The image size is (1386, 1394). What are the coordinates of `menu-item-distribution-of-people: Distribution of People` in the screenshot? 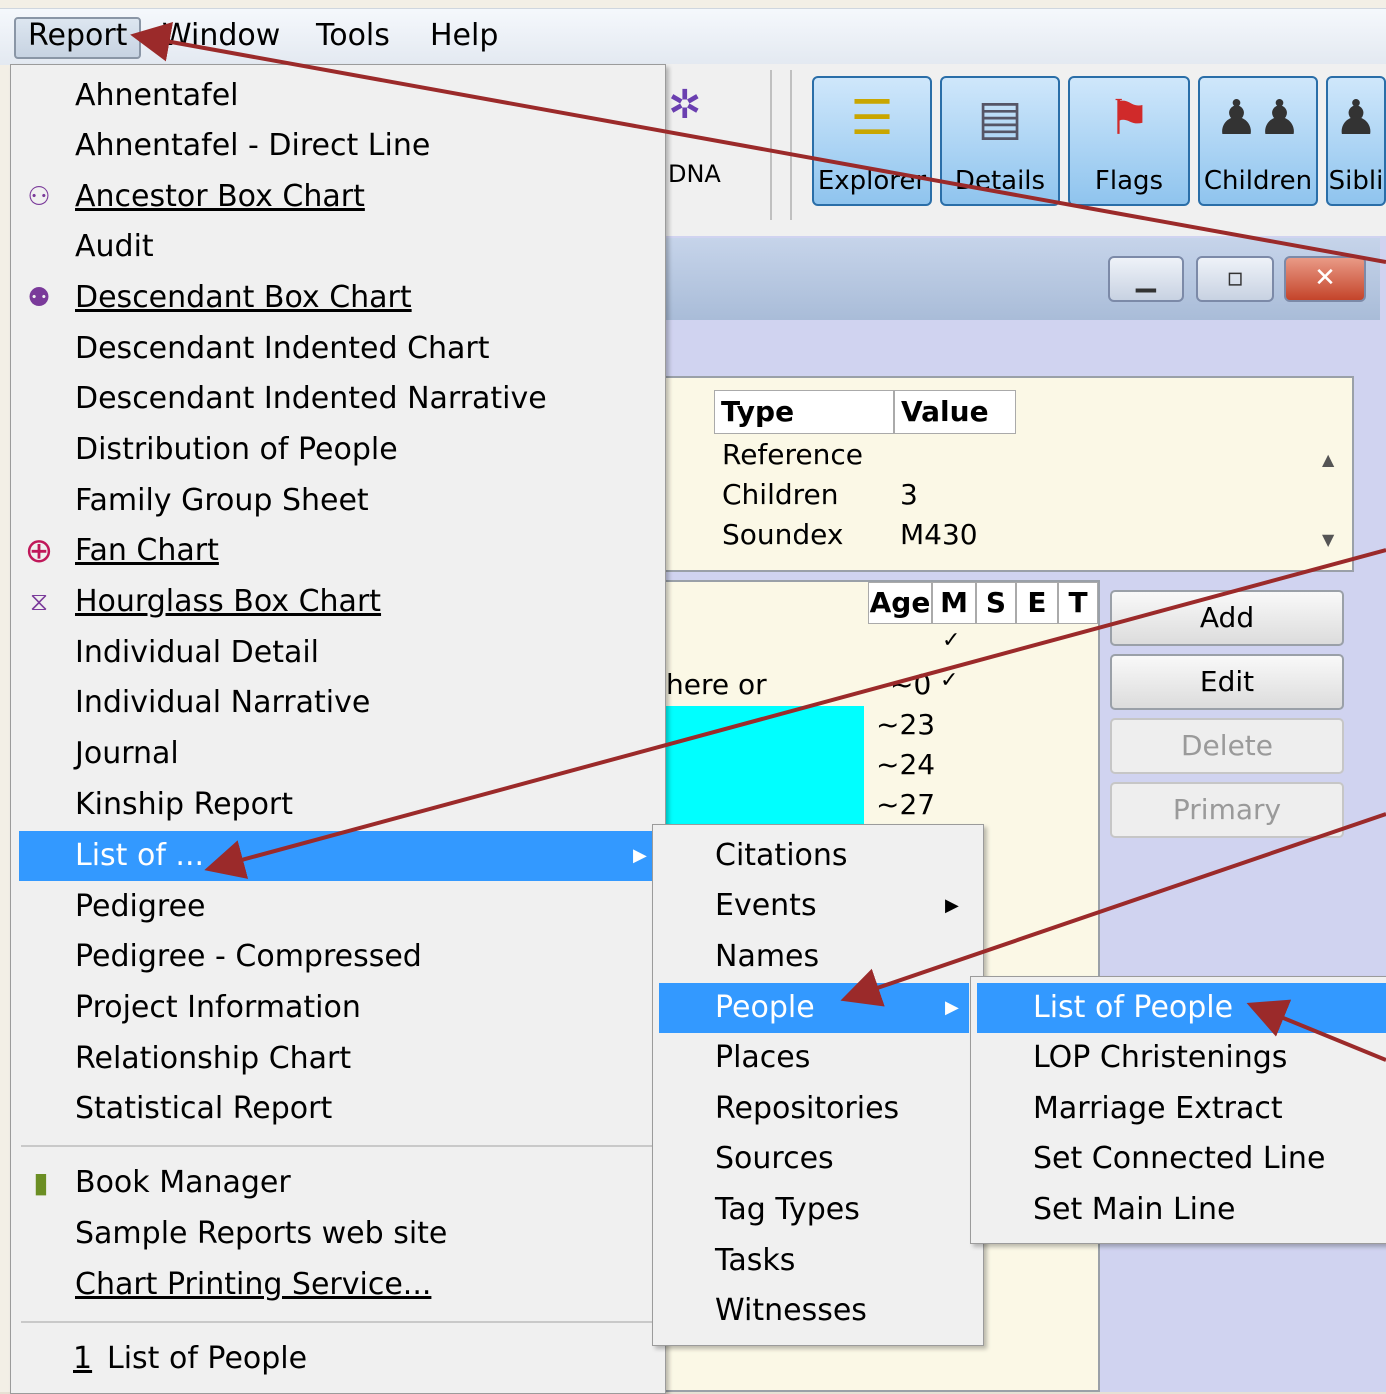 It's located at (338, 450).